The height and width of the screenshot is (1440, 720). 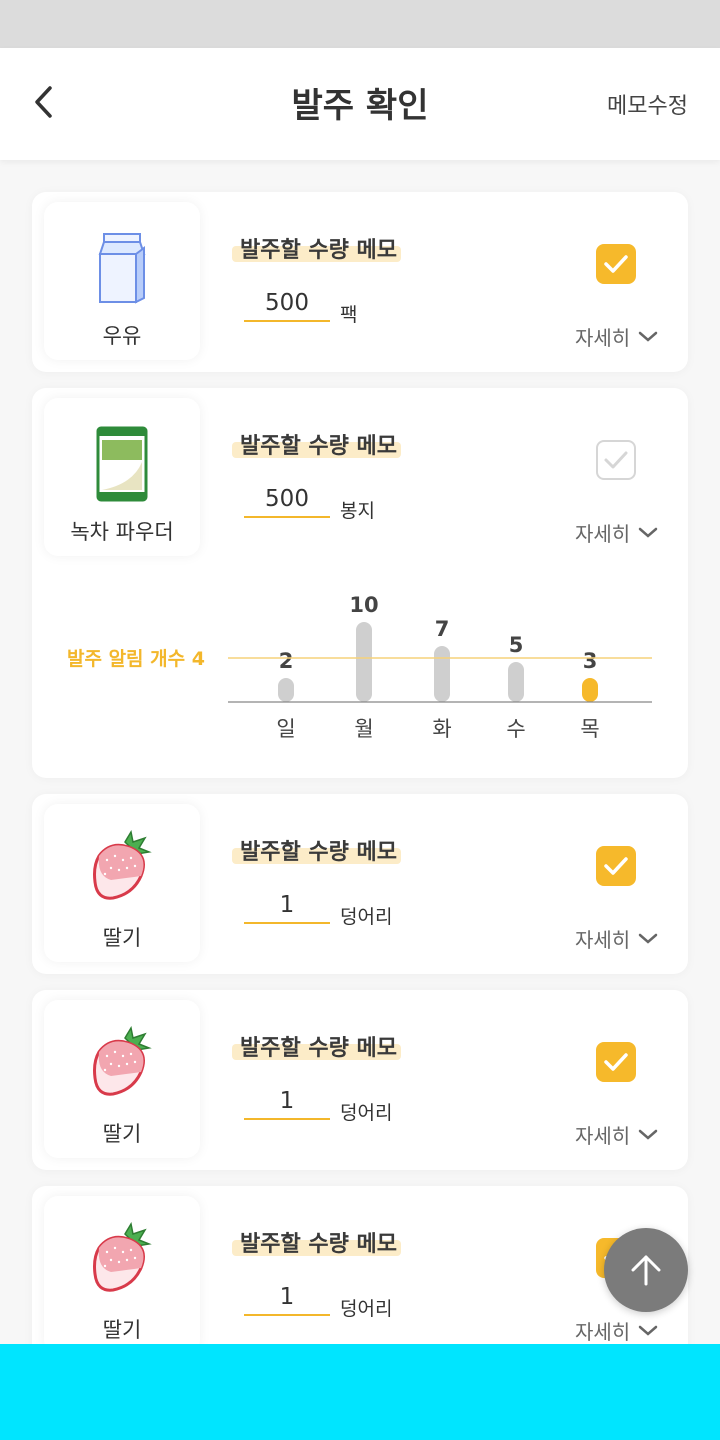 I want to click on green-tea-powder-icon, so click(x=122, y=464).